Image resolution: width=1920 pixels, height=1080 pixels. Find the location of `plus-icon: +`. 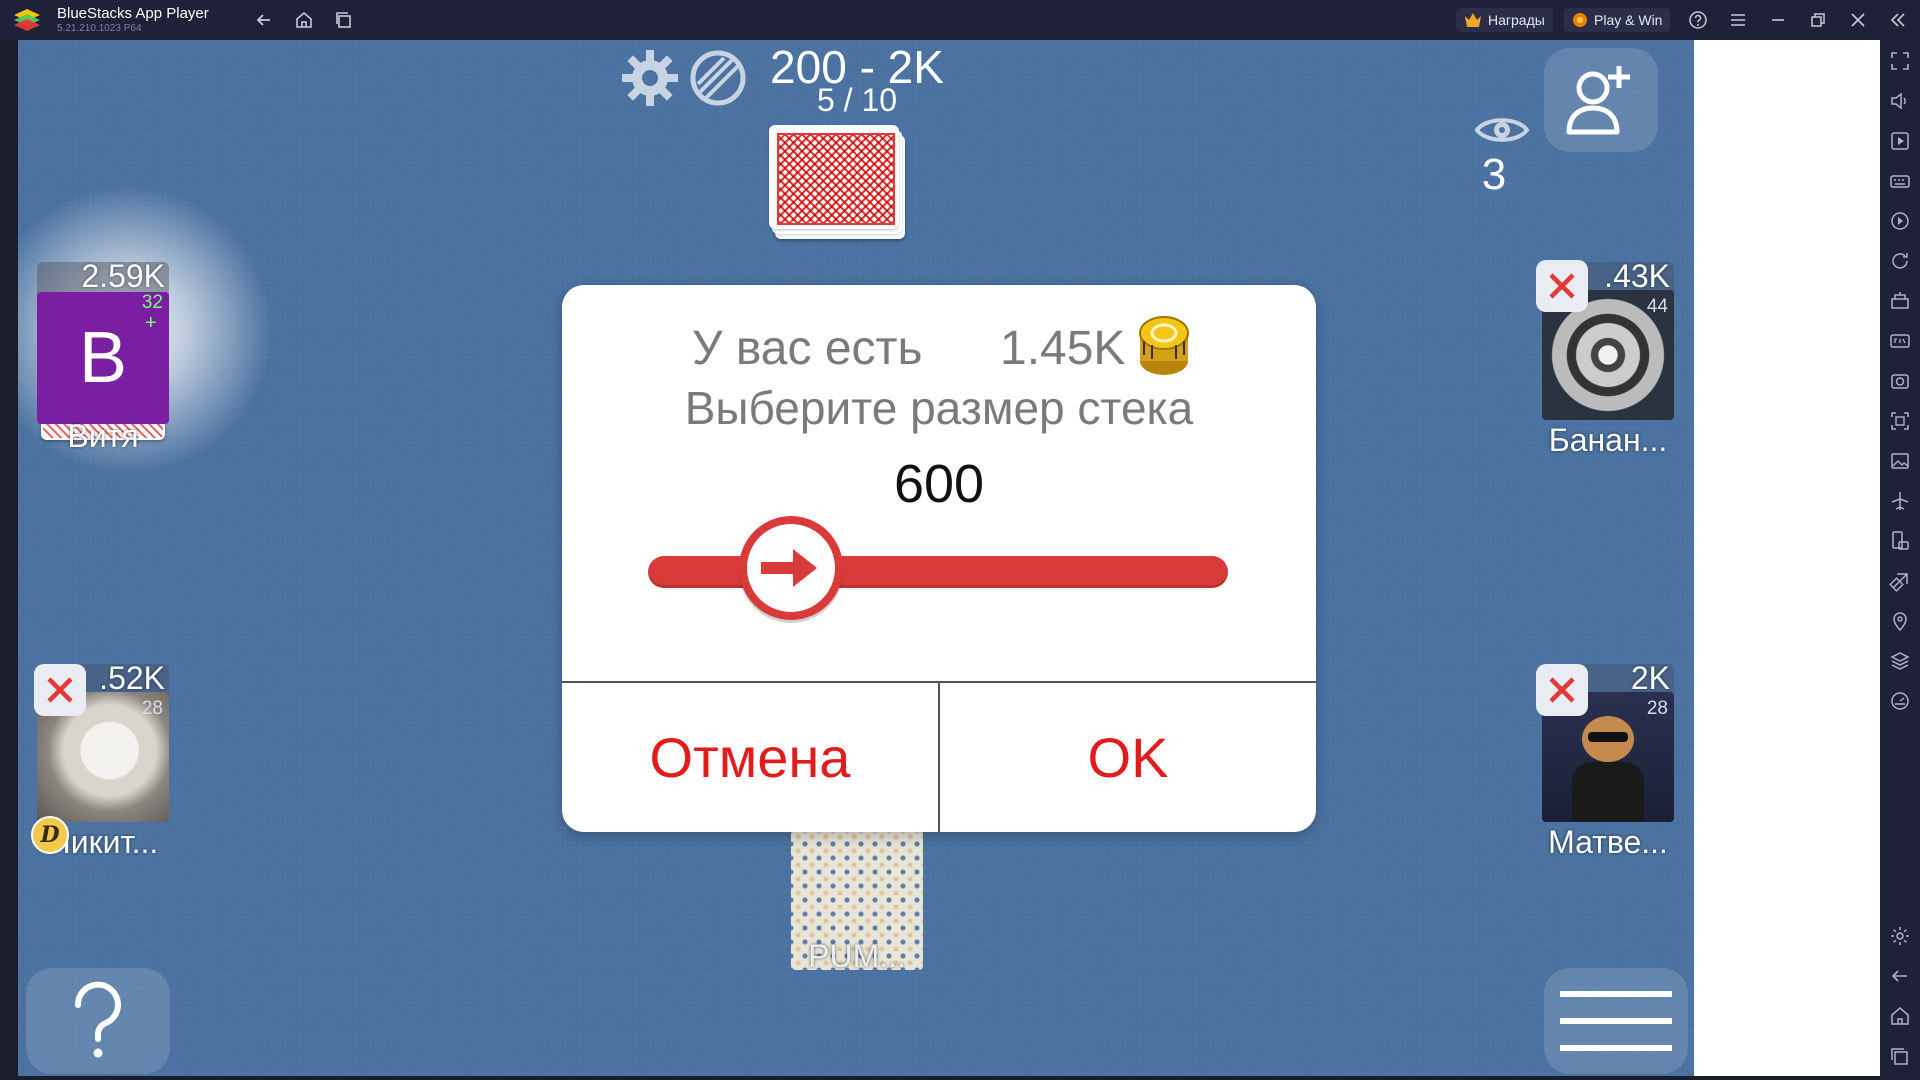

plus-icon: + is located at coordinates (151, 323).